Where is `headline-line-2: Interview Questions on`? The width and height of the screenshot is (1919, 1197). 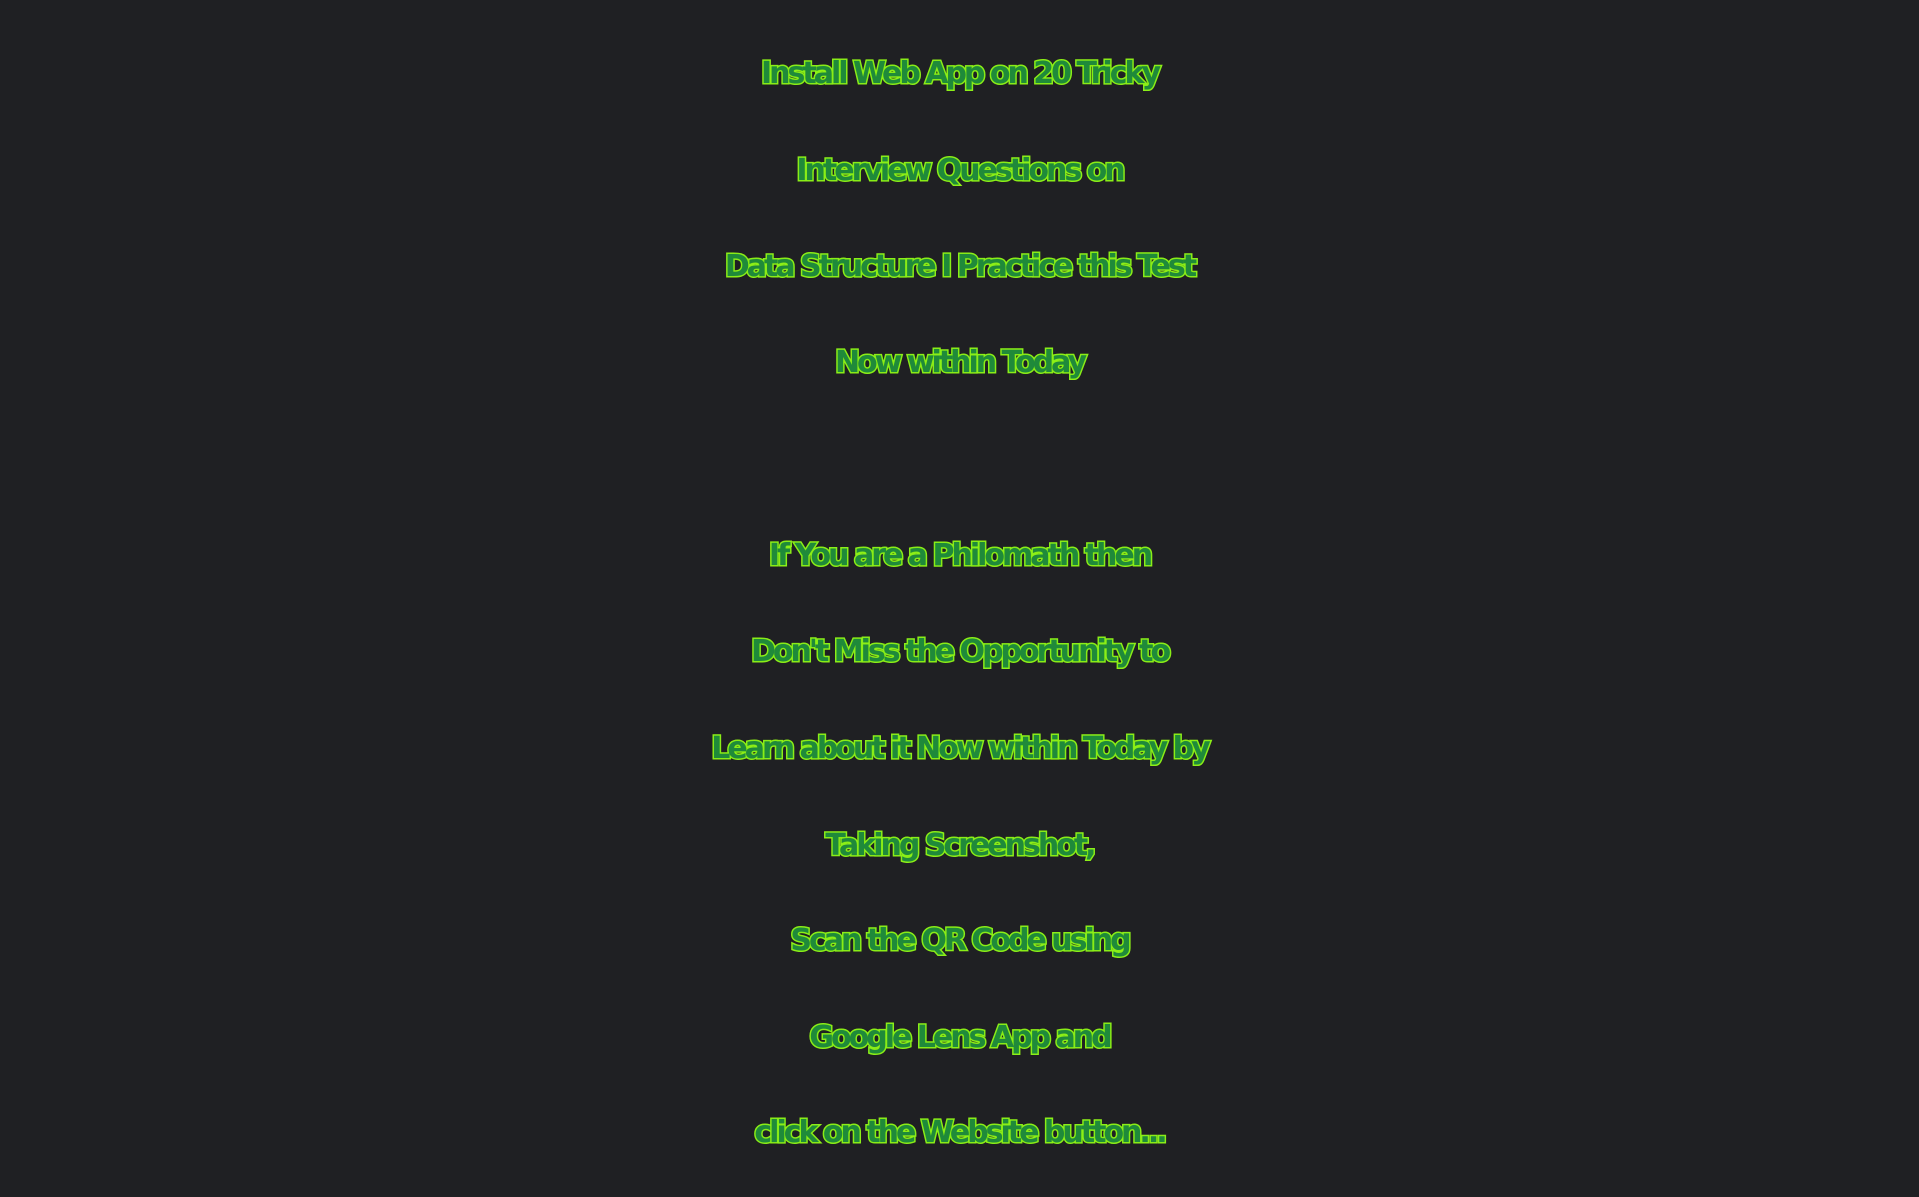
headline-line-2: Interview Questions on is located at coordinates (961, 171).